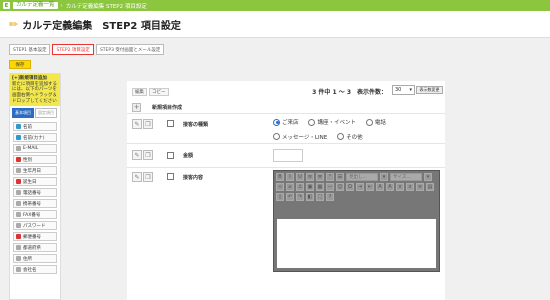 This screenshot has width=550, height=300. Describe the element at coordinates (23, 113) in the screenshot. I see `tab-basic-items: 基本項目` at that location.